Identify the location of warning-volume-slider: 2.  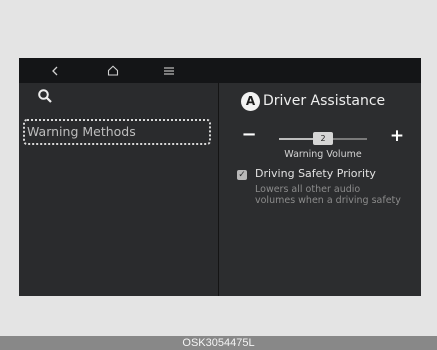
(323, 138).